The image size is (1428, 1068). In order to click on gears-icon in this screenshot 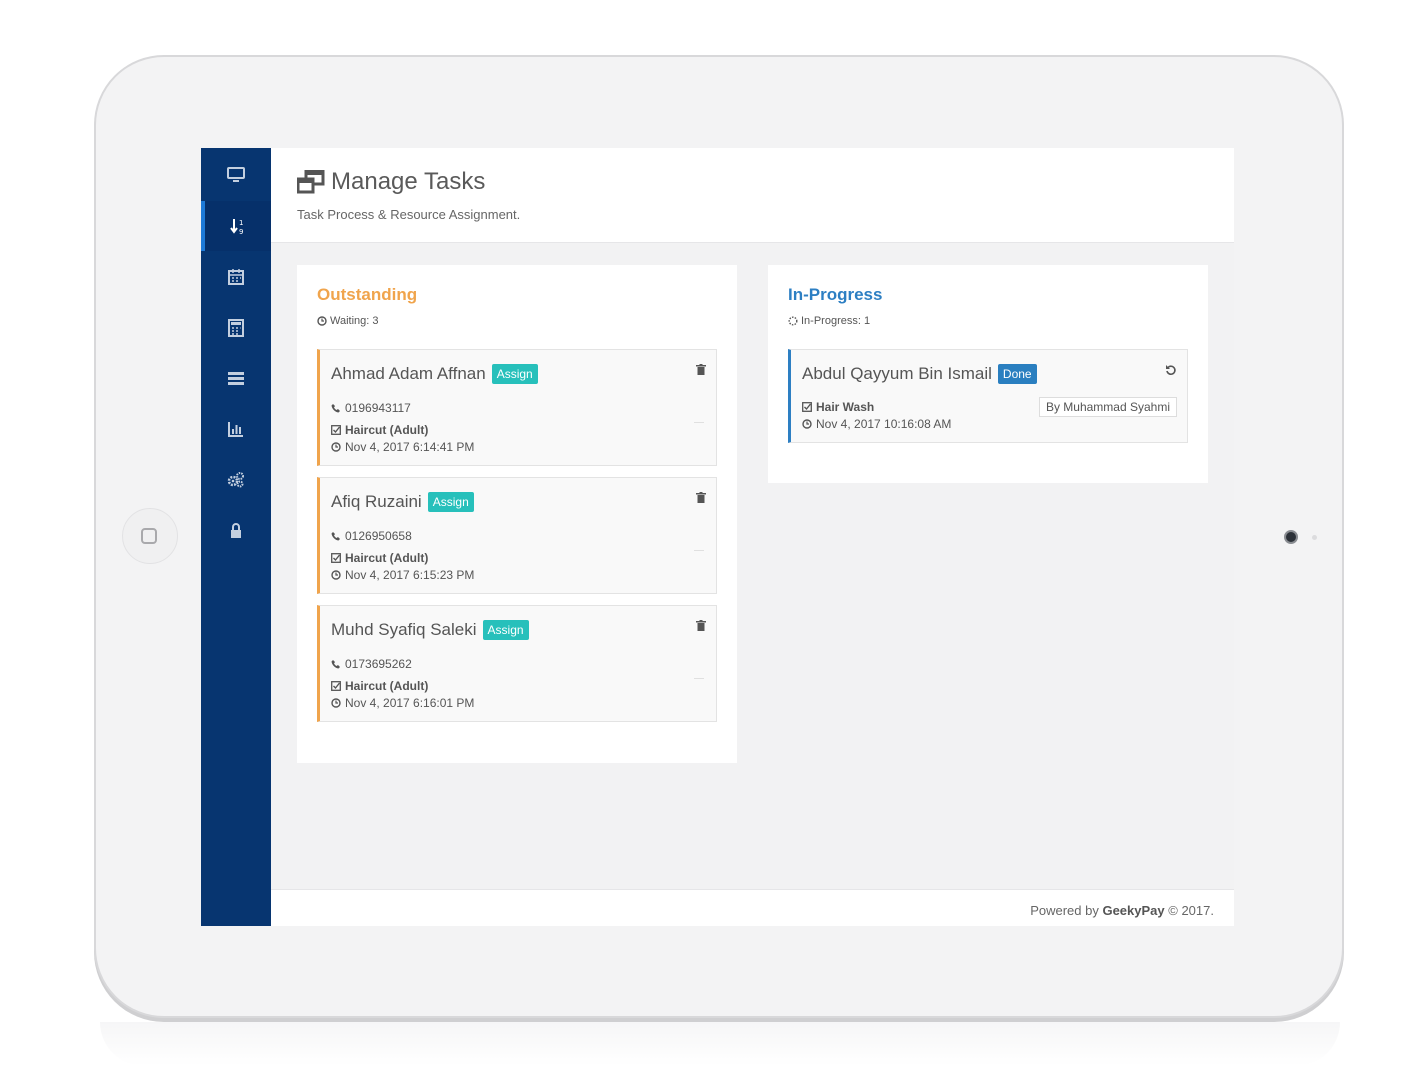, I will do `click(235, 480)`.